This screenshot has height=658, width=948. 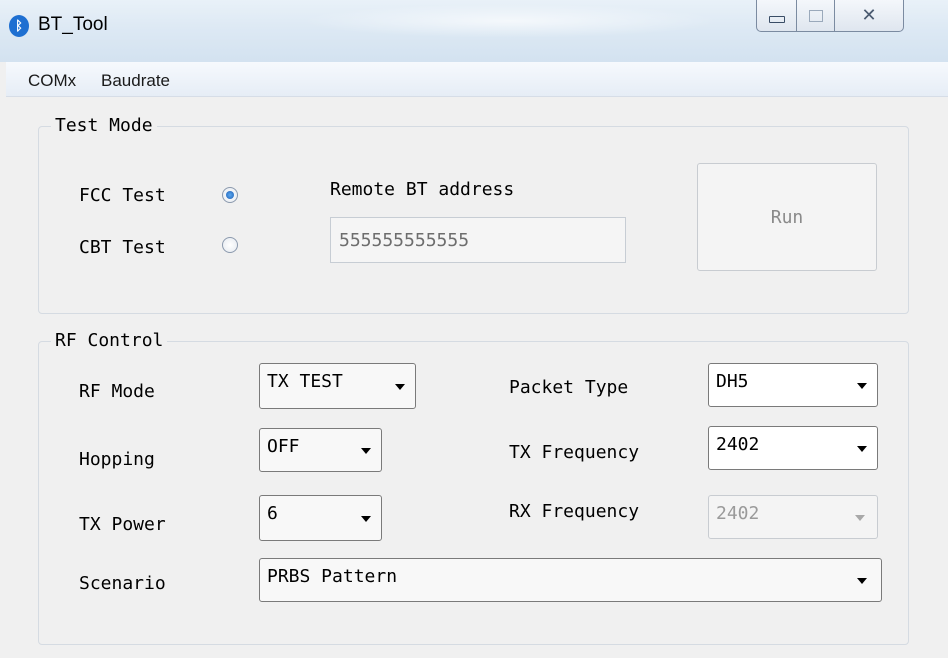 I want to click on tx-frequency-select: 2402, so click(x=793, y=448).